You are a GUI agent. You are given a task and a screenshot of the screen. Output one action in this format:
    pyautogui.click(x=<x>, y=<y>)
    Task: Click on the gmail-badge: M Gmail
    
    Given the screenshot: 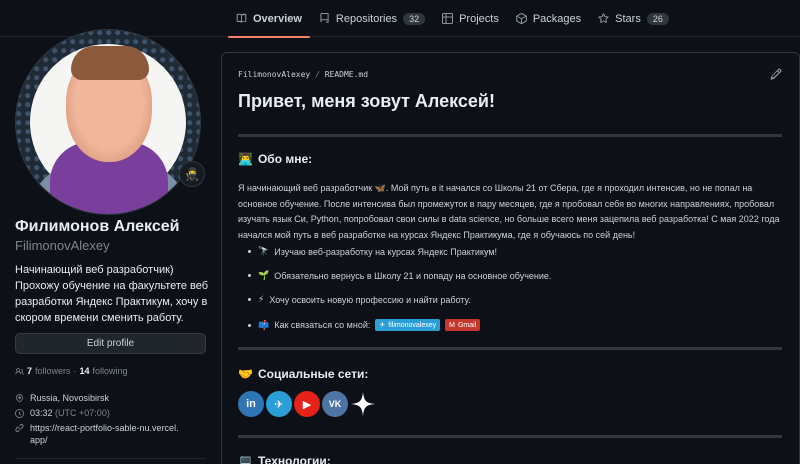 What is the action you would take?
    pyautogui.click(x=463, y=325)
    